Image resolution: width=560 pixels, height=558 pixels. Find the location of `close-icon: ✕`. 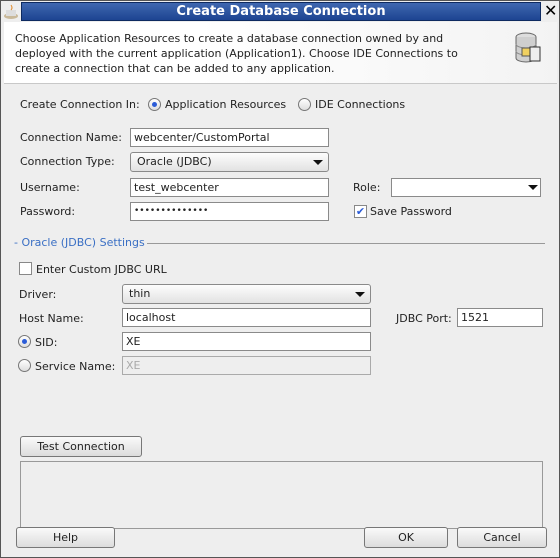

close-icon: ✕ is located at coordinates (550, 11).